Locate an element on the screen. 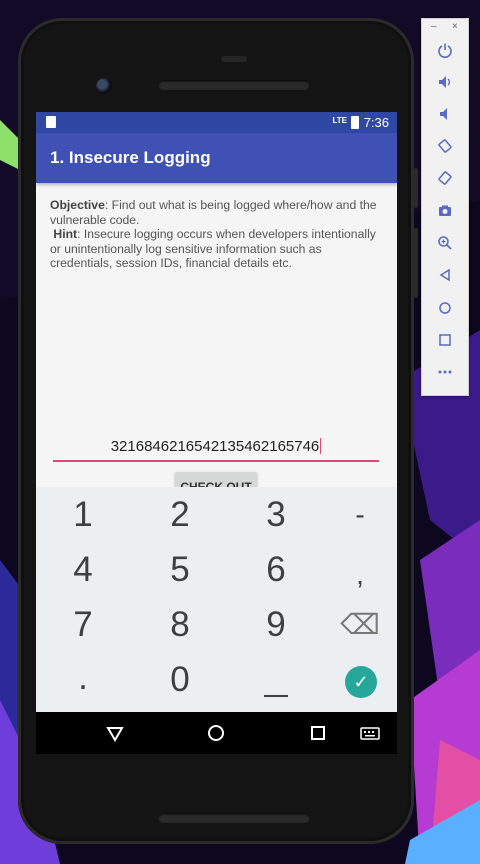 Image resolution: width=480 pixels, height=864 pixels. input-value: 3216846216542135462165746 is located at coordinates (215, 446).